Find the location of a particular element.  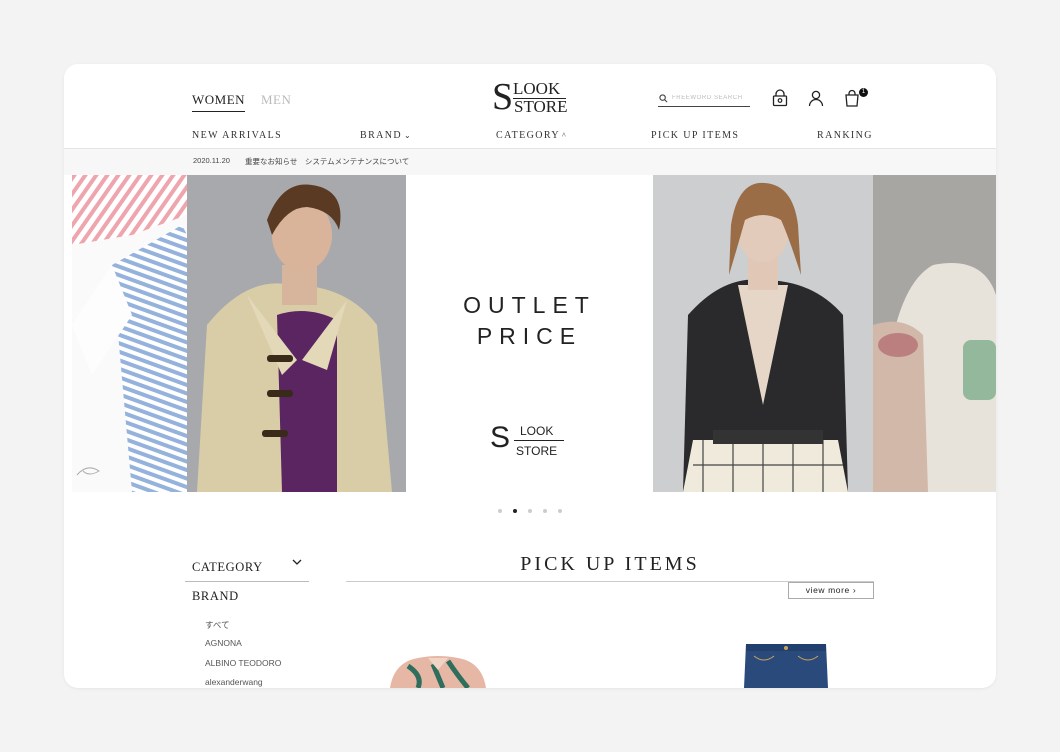

nav-brand-label: BRAND is located at coordinates (381, 135).